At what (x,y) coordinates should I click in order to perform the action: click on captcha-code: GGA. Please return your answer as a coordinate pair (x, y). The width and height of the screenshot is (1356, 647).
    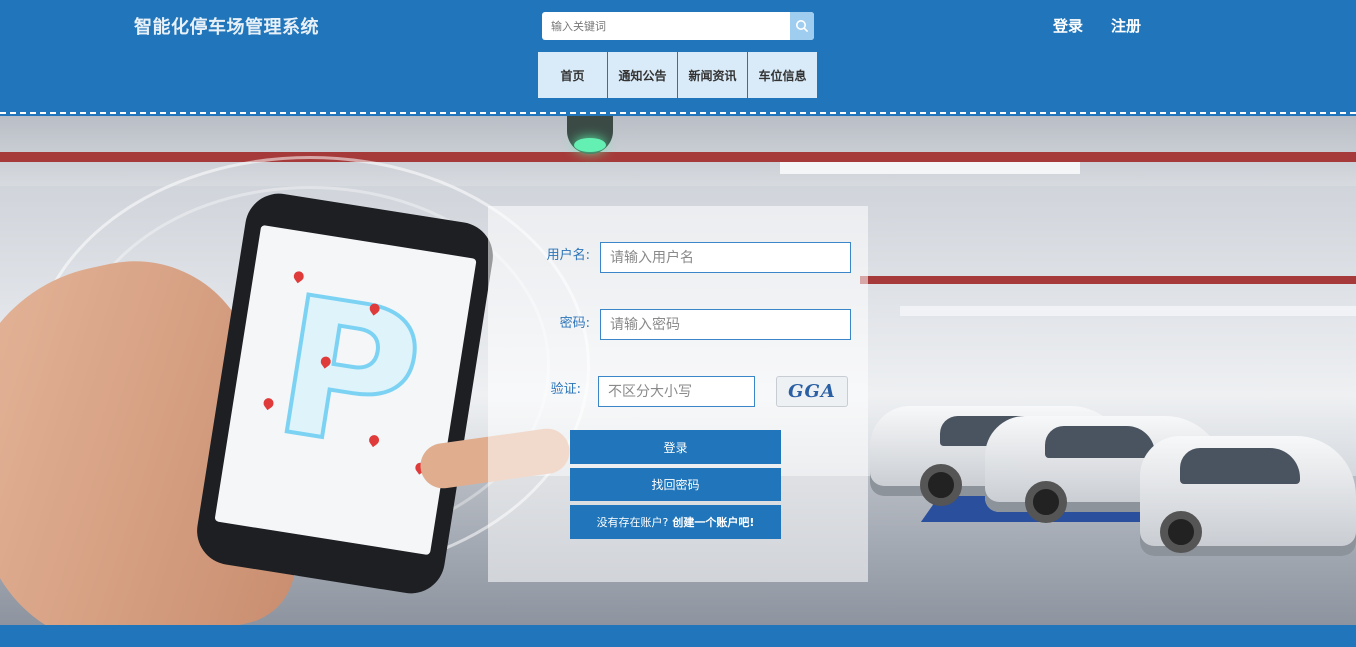
    Looking at the image, I should click on (812, 391).